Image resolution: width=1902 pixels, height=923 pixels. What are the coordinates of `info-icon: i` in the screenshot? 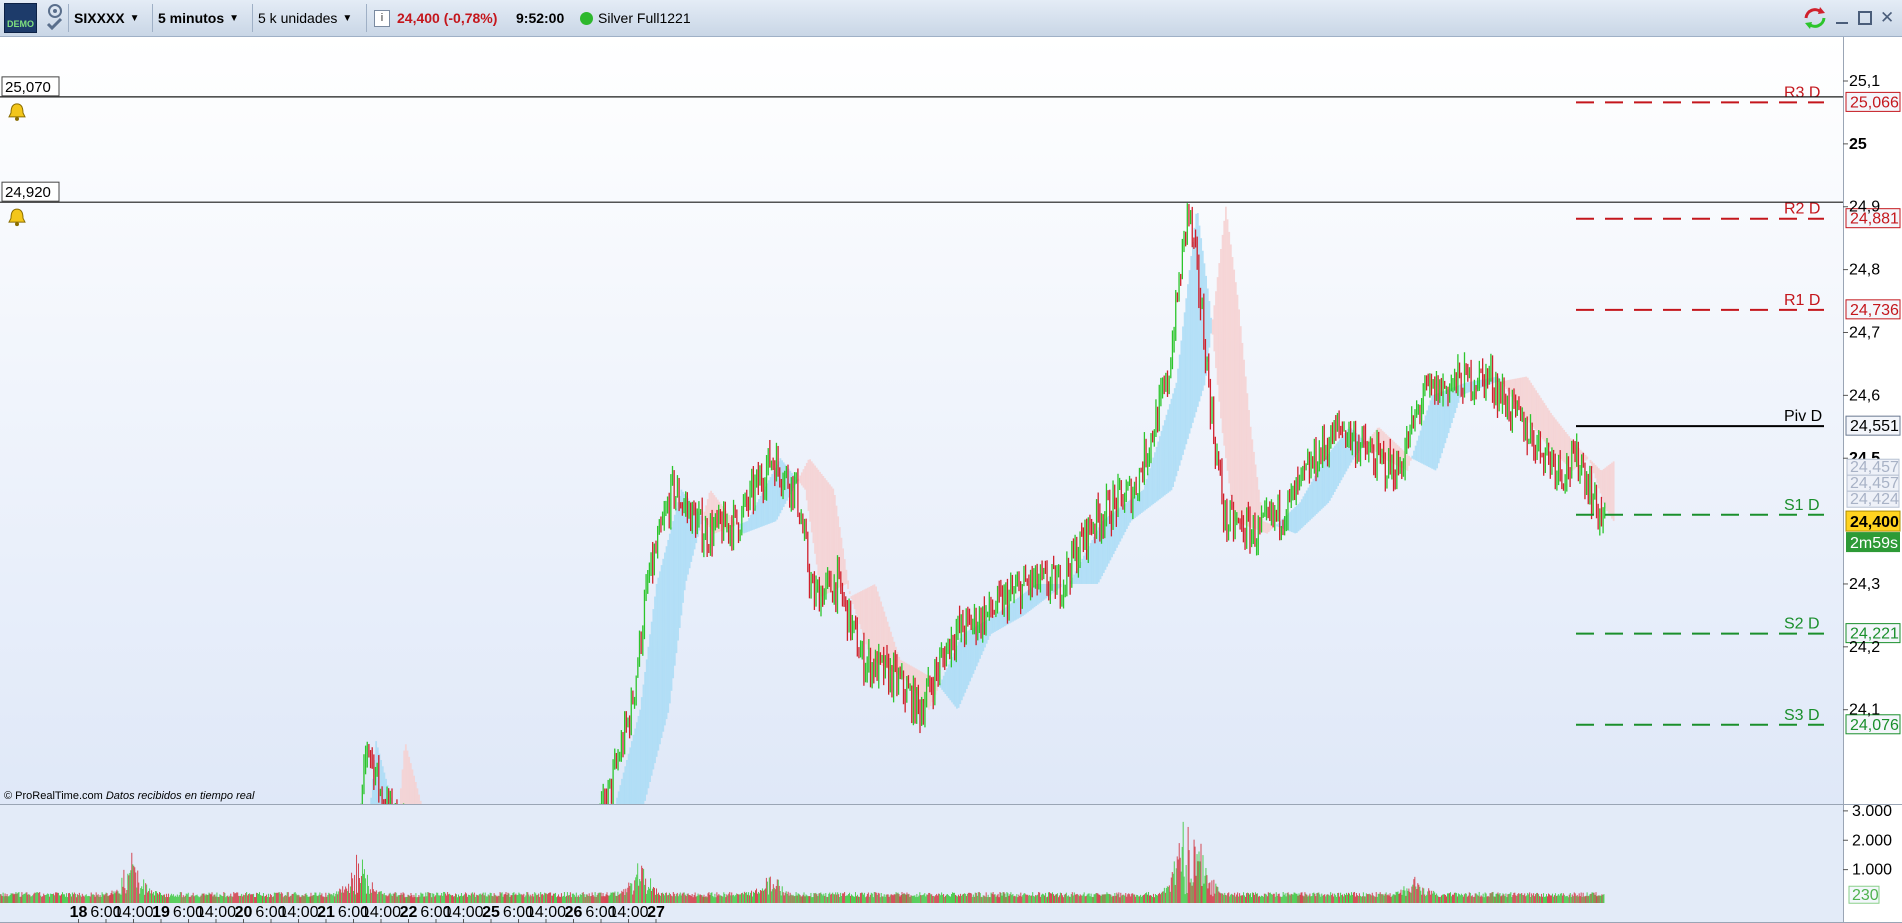 It's located at (382, 18).